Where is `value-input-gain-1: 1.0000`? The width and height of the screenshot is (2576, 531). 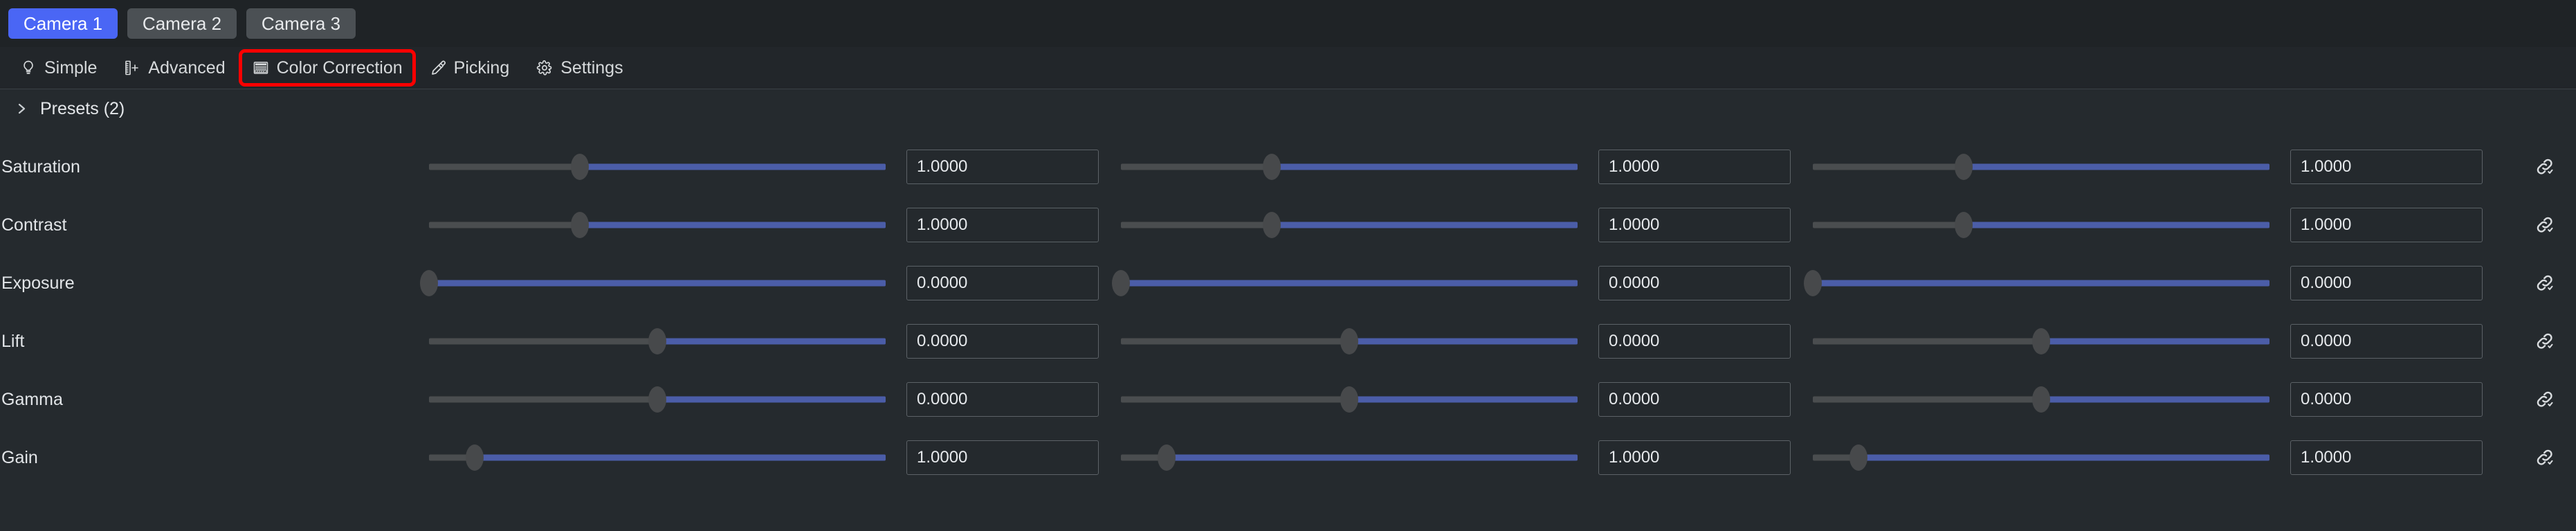
value-input-gain-1: 1.0000 is located at coordinates (1003, 457).